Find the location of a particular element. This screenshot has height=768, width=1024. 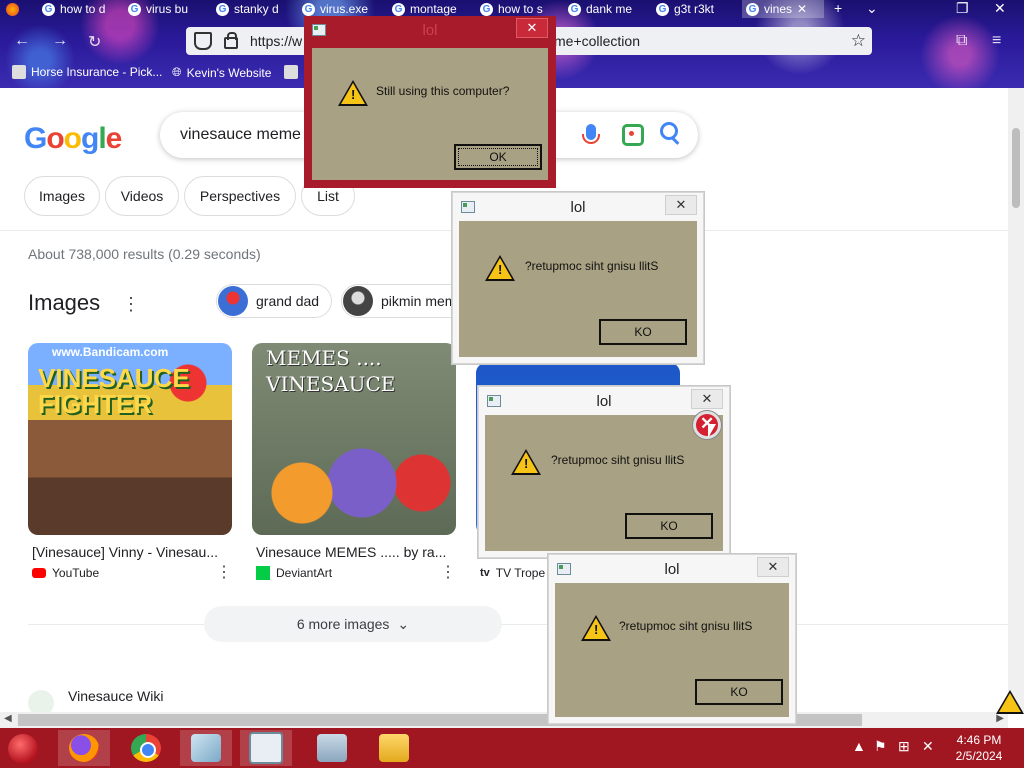

globe-icon: 🌐︎ is located at coordinates (177, 72).